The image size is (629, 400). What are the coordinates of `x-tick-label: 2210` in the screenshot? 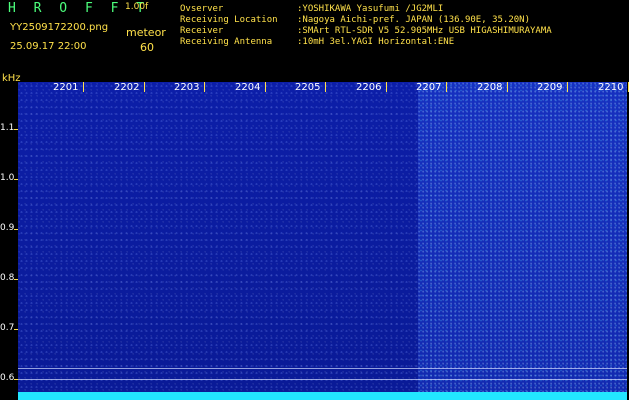 It's located at (611, 87).